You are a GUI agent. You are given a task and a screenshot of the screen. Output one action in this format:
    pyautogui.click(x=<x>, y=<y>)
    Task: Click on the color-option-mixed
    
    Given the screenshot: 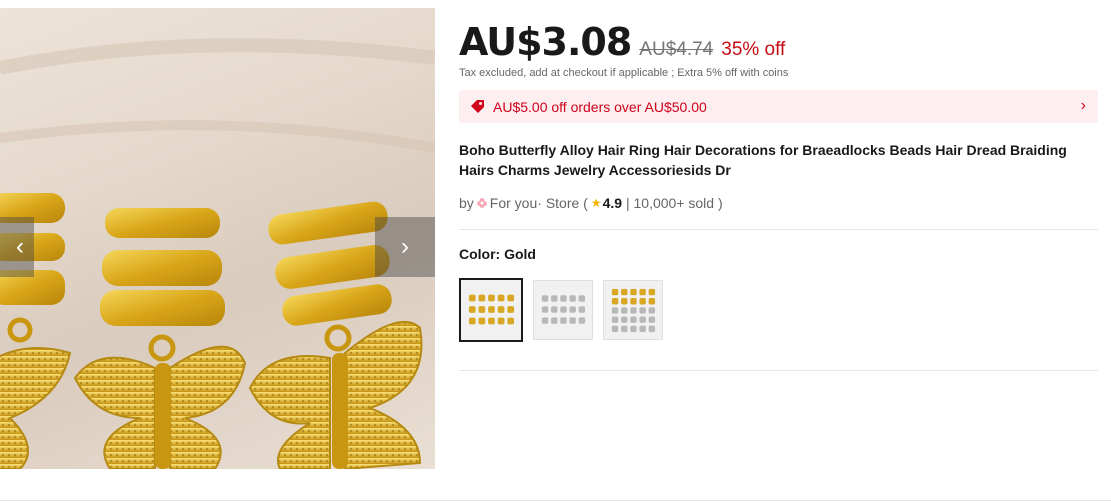 What is the action you would take?
    pyautogui.click(x=633, y=310)
    